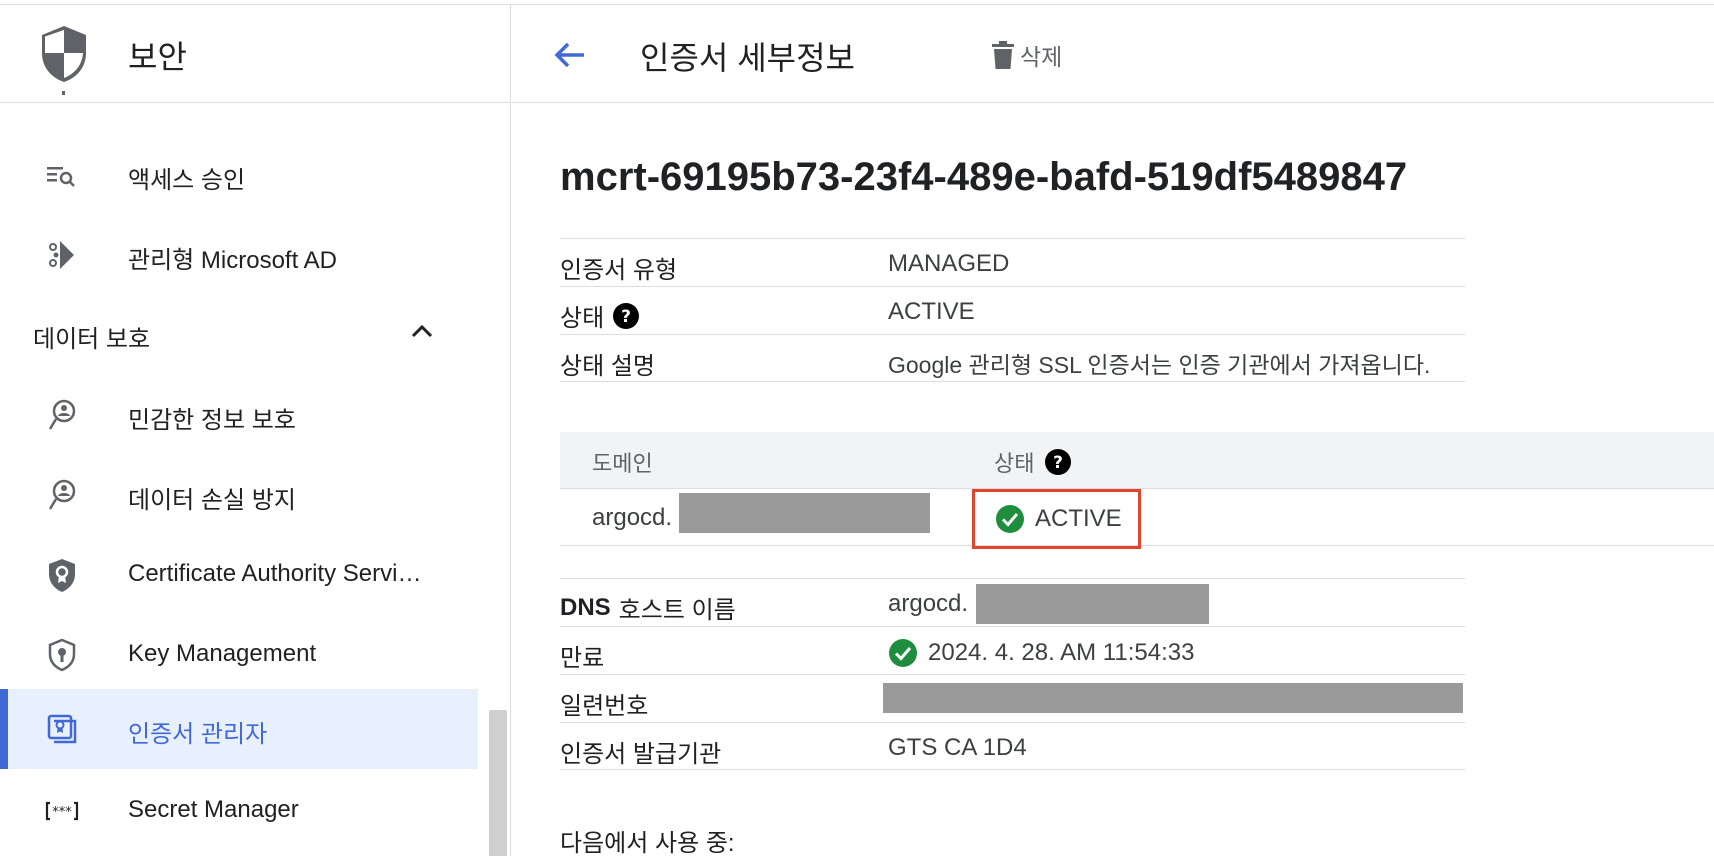  I want to click on detail-value: argocd., so click(928, 603).